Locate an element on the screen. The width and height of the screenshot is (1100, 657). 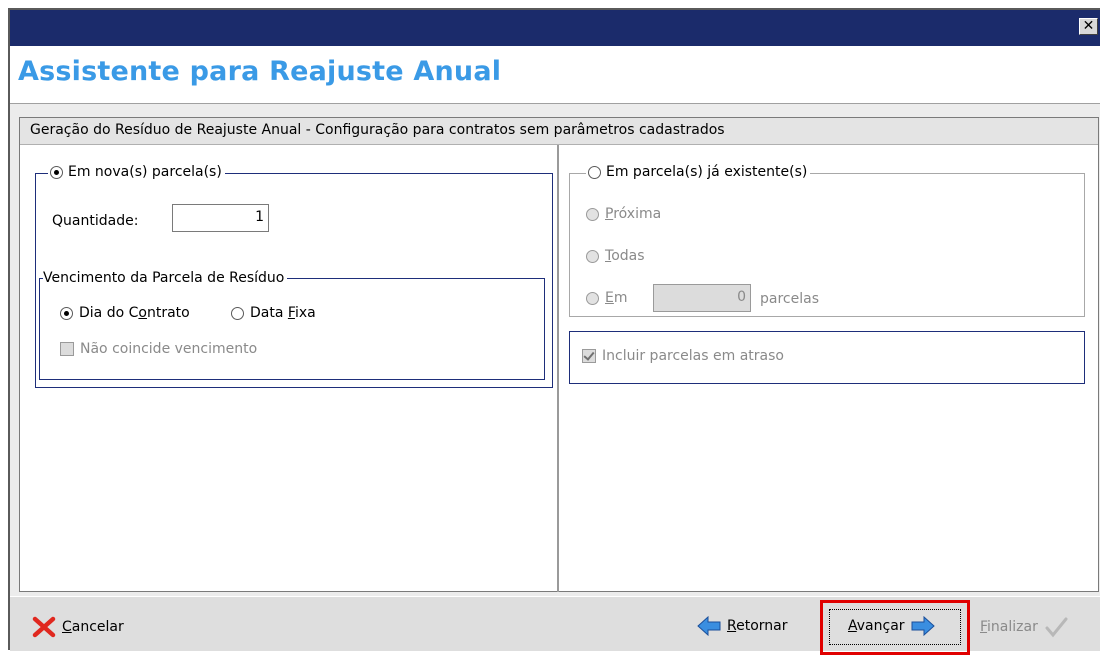
in-option: Em is located at coordinates (607, 298).